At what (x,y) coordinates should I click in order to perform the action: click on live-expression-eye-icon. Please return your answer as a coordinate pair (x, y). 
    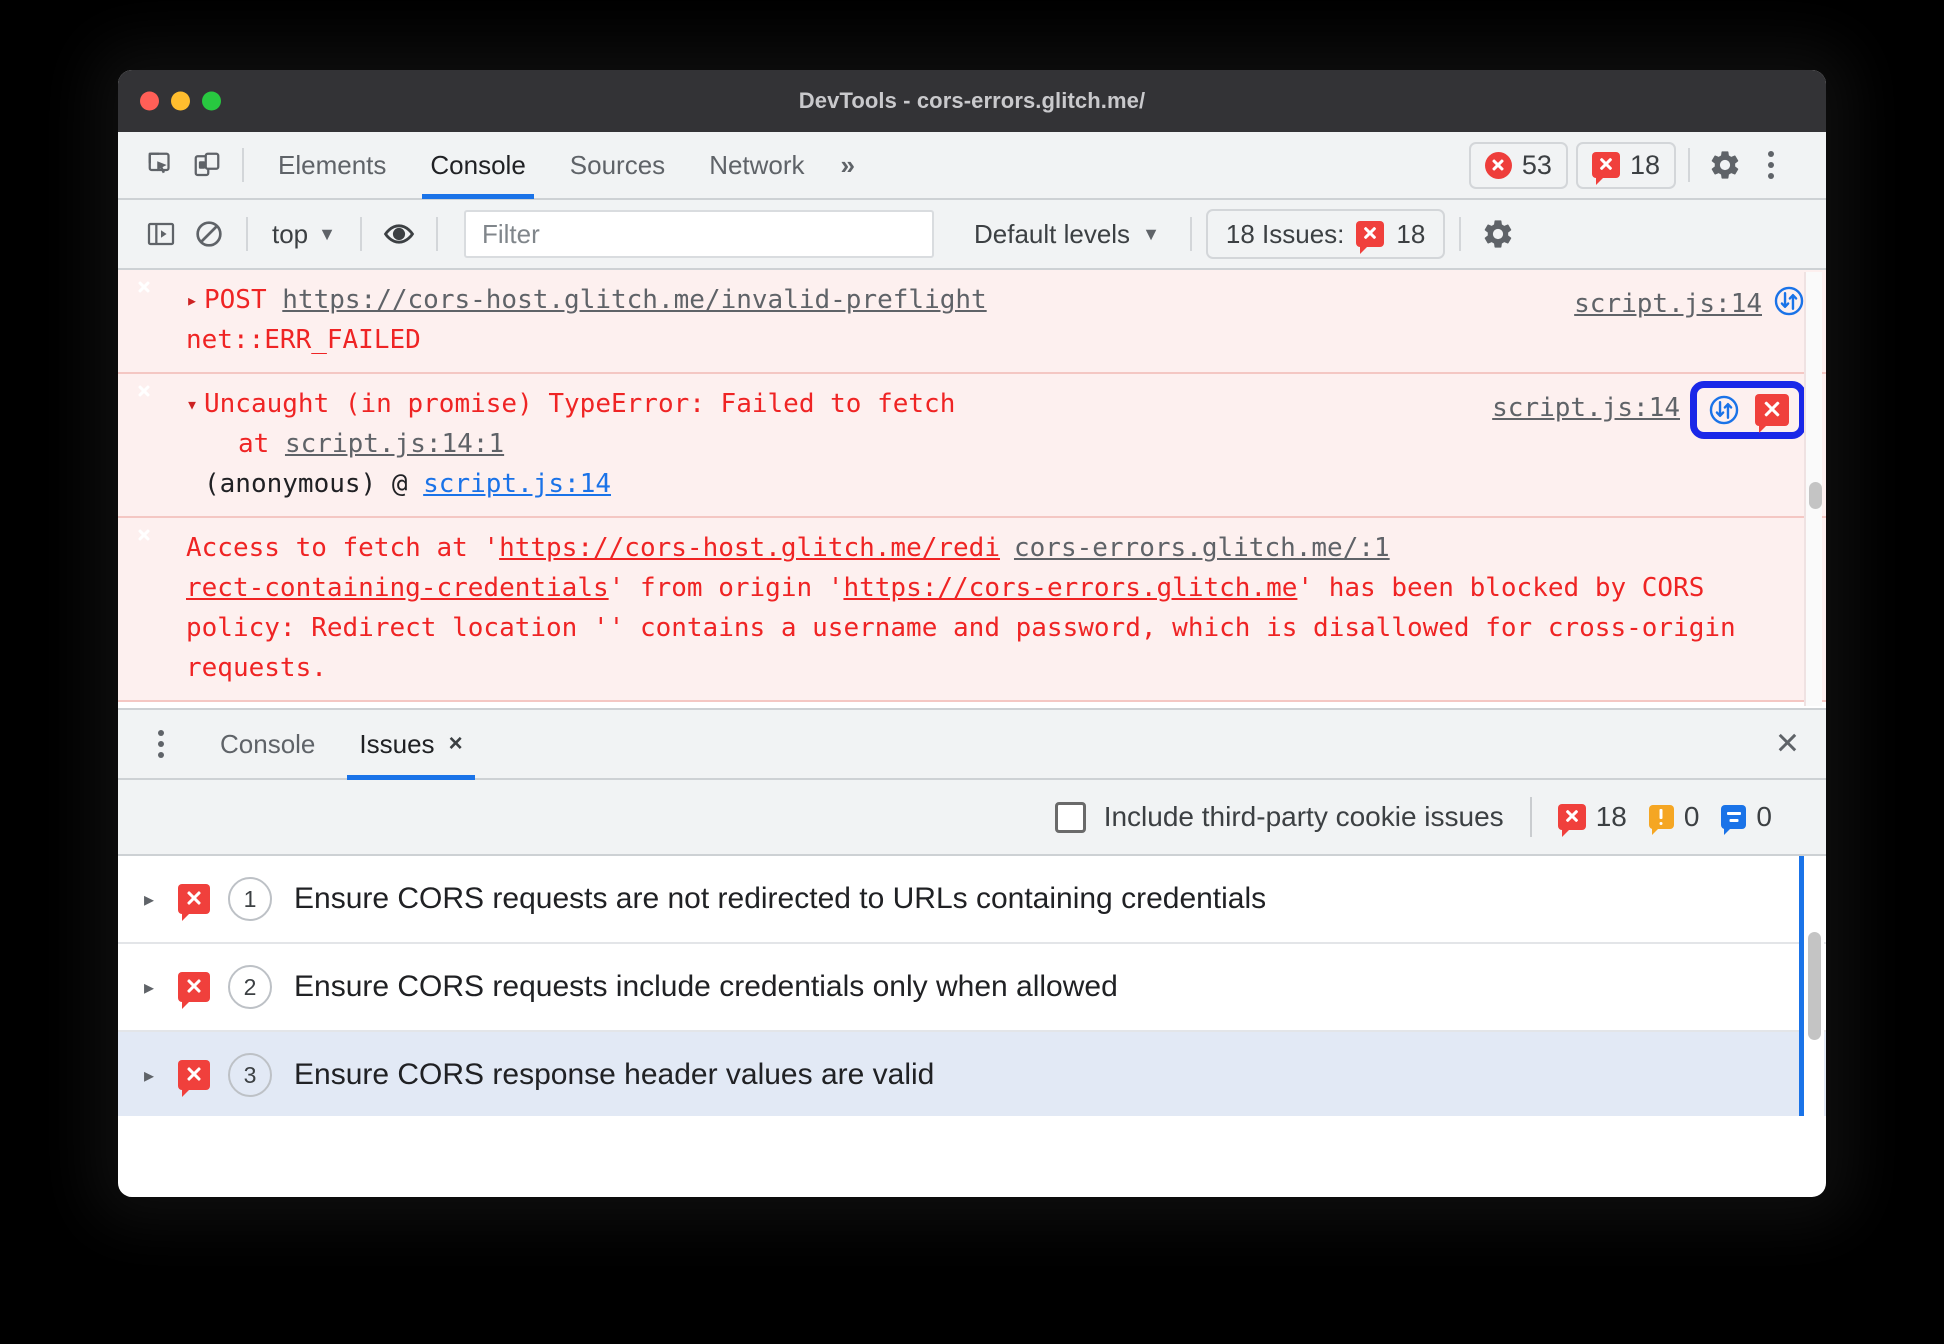
    Looking at the image, I should click on (399, 234).